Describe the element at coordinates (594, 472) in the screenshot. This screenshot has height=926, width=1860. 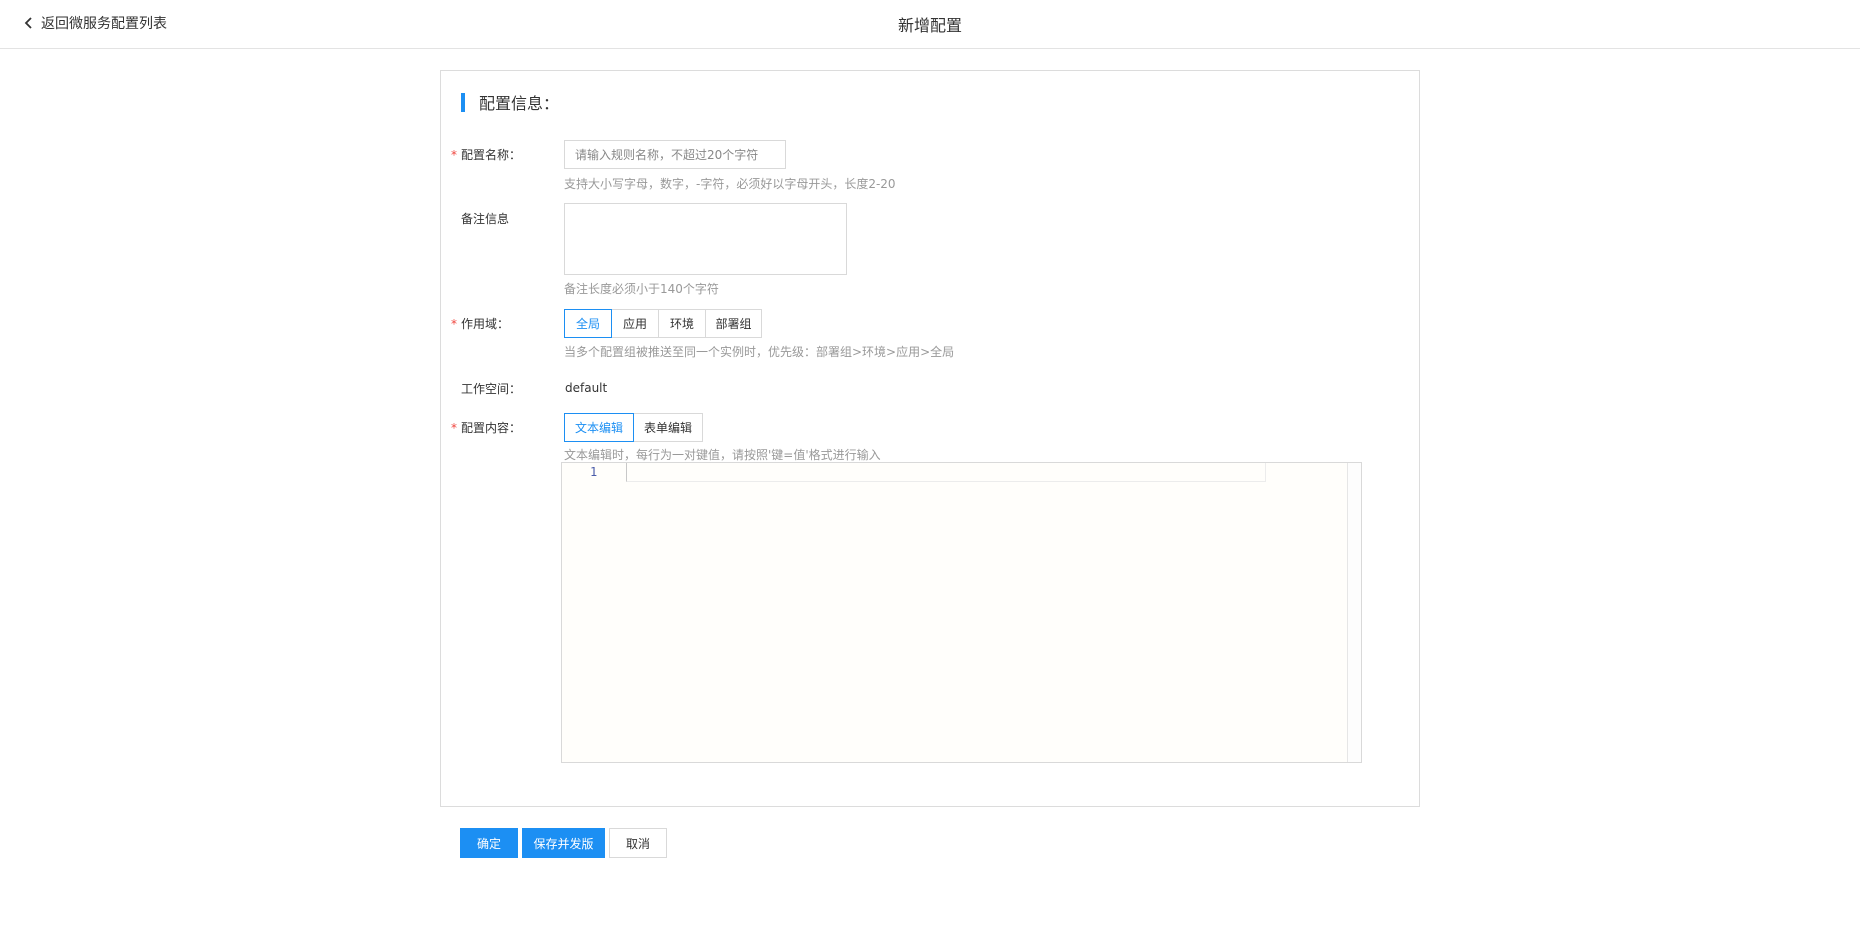
I see `line-number: 1` at that location.